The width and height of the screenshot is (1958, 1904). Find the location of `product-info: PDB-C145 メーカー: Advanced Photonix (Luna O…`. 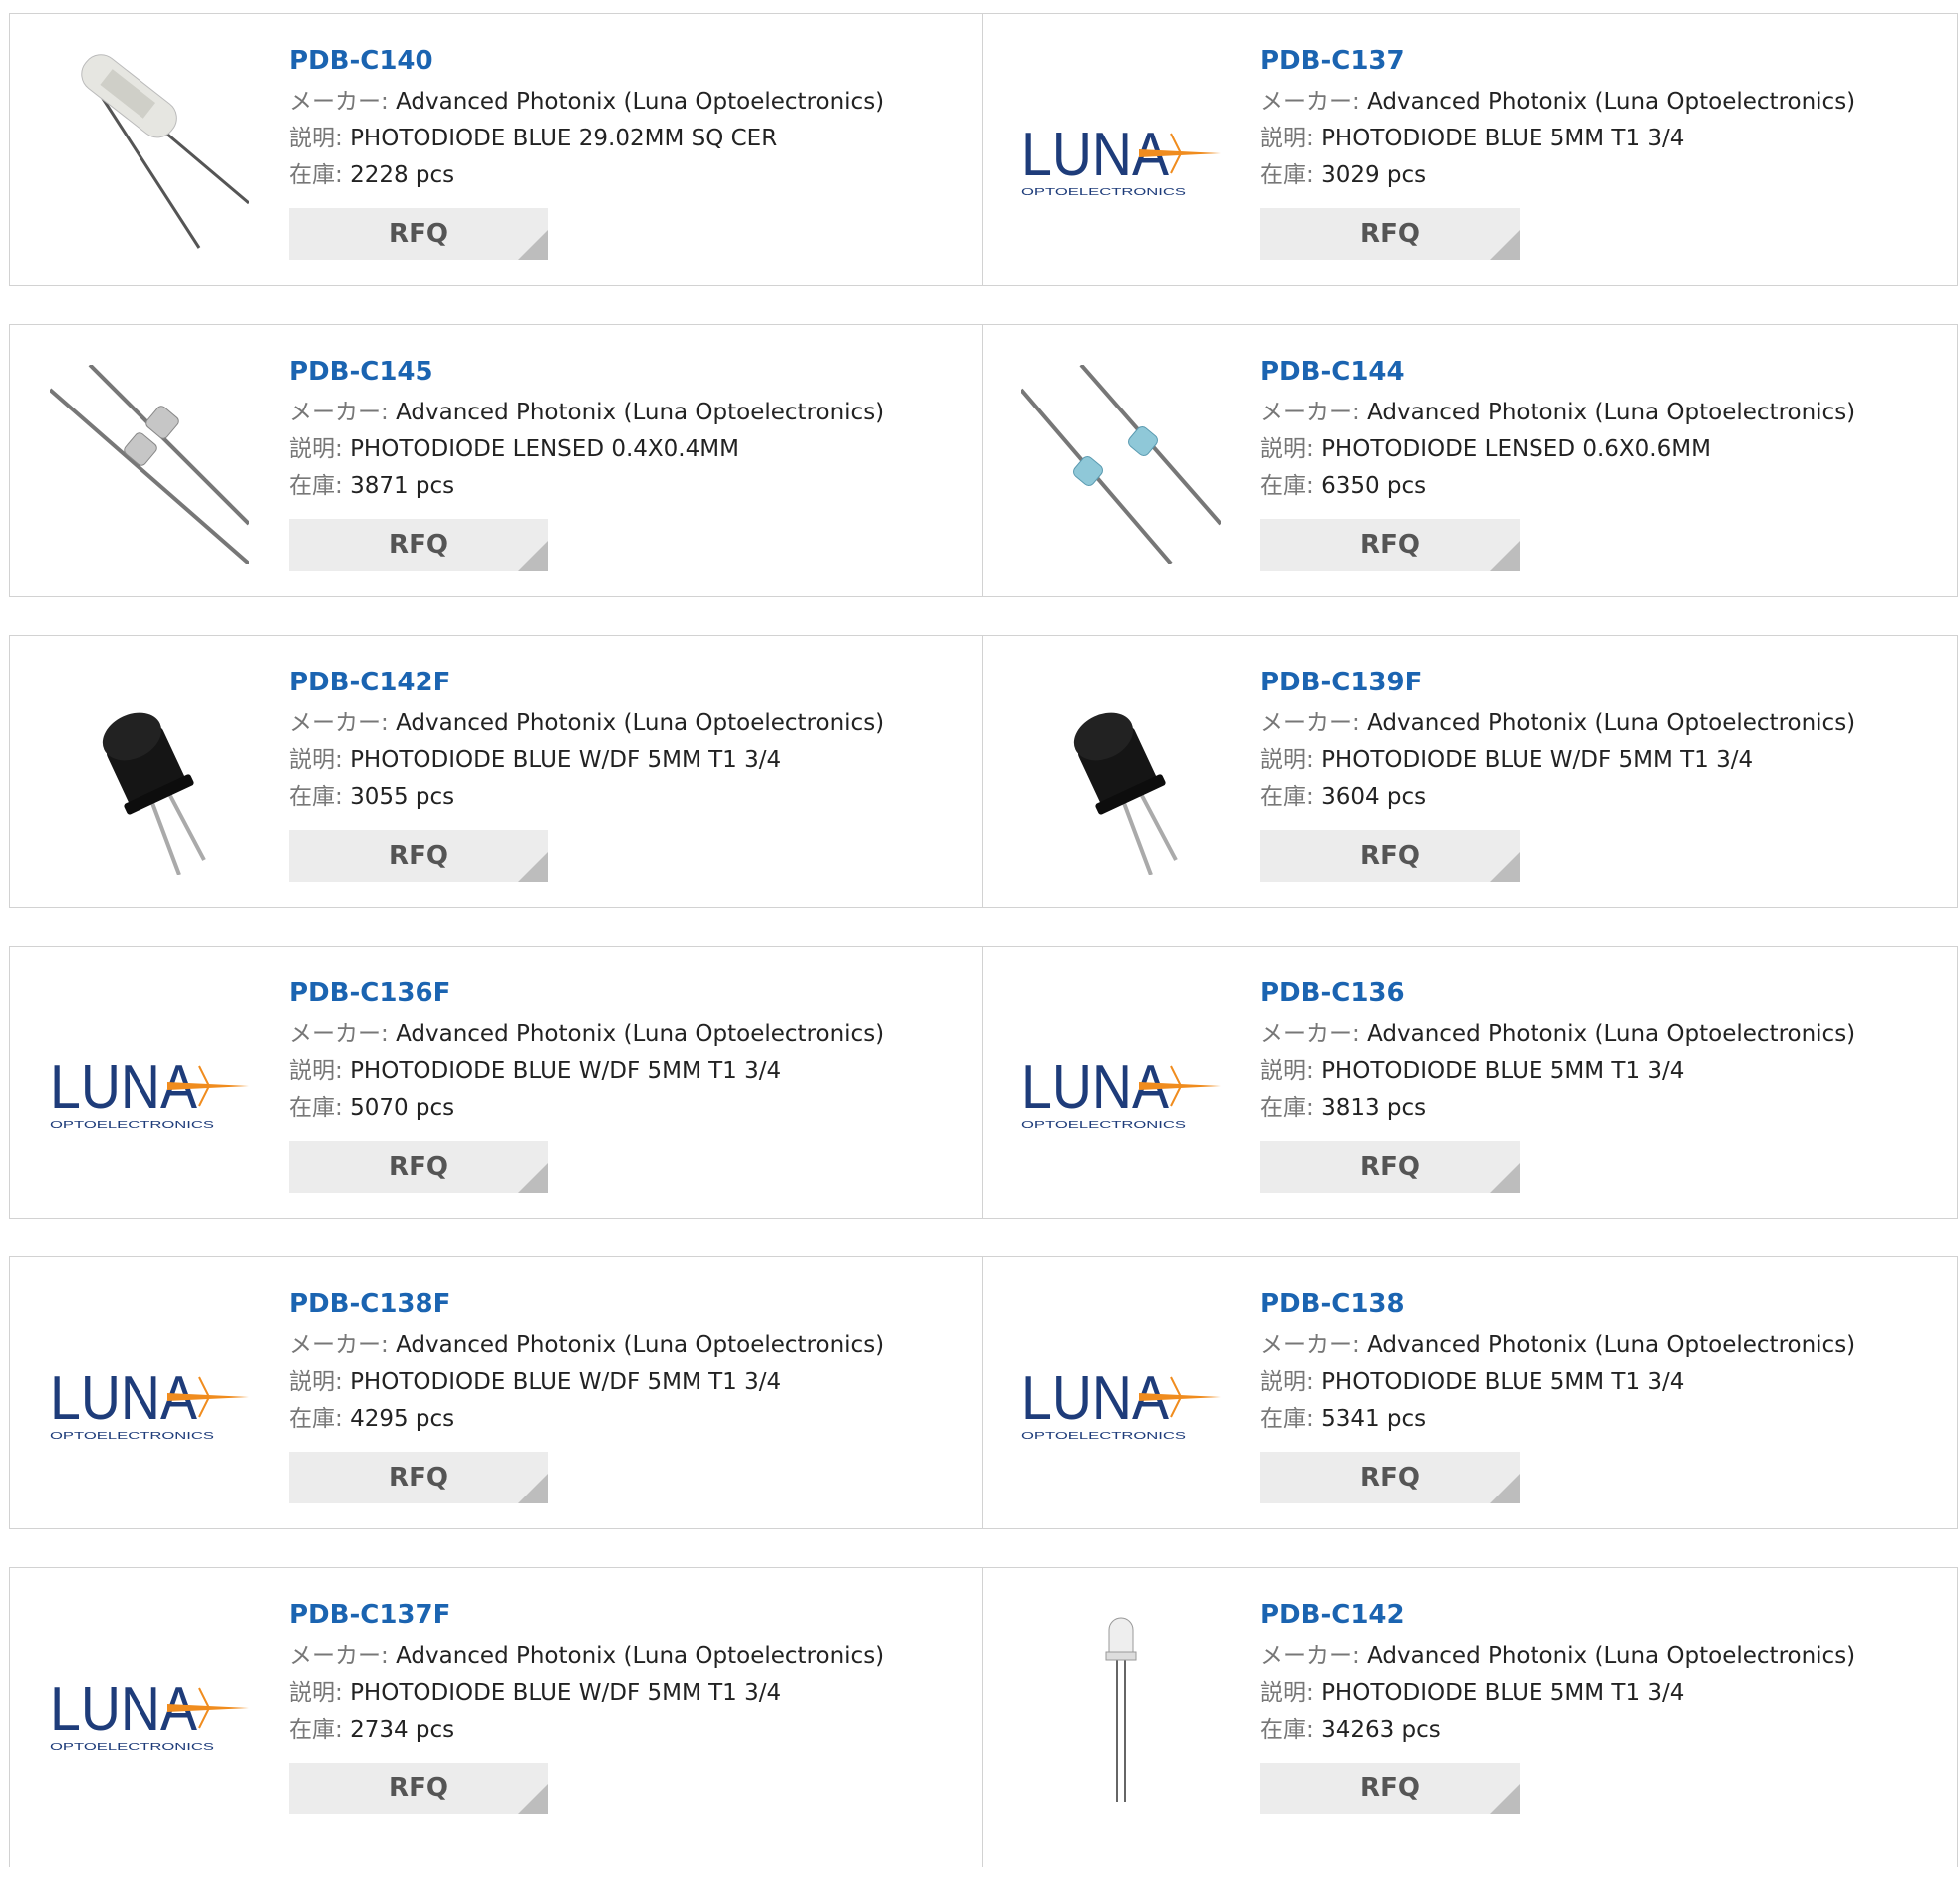

product-info: PDB-C145 メーカー: Advanced Photonix (Luna O… is located at coordinates (631, 463).